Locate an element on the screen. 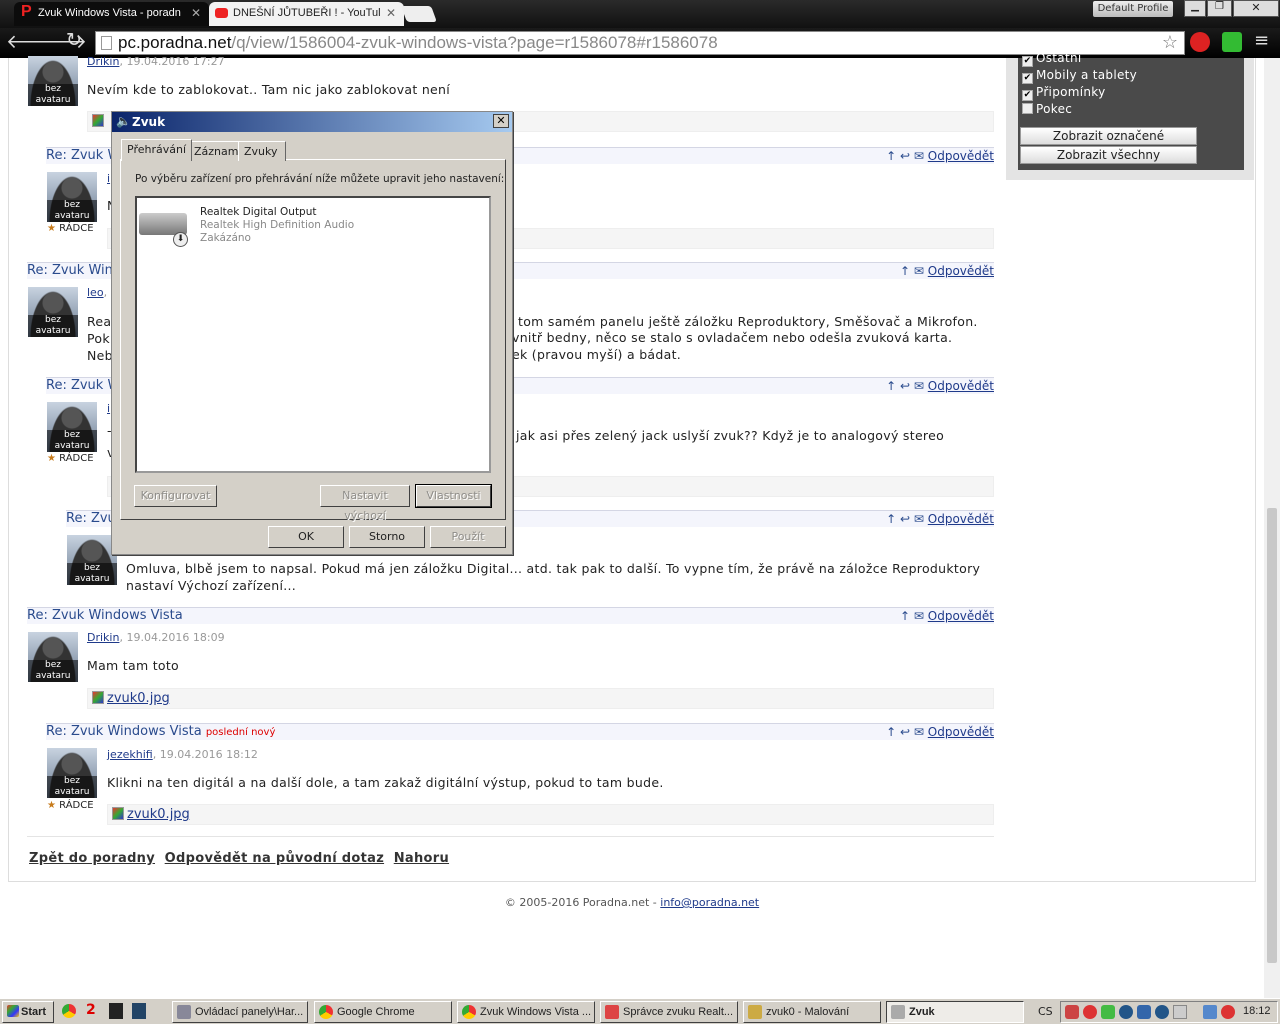  youtube-icon is located at coordinates (221, 13).